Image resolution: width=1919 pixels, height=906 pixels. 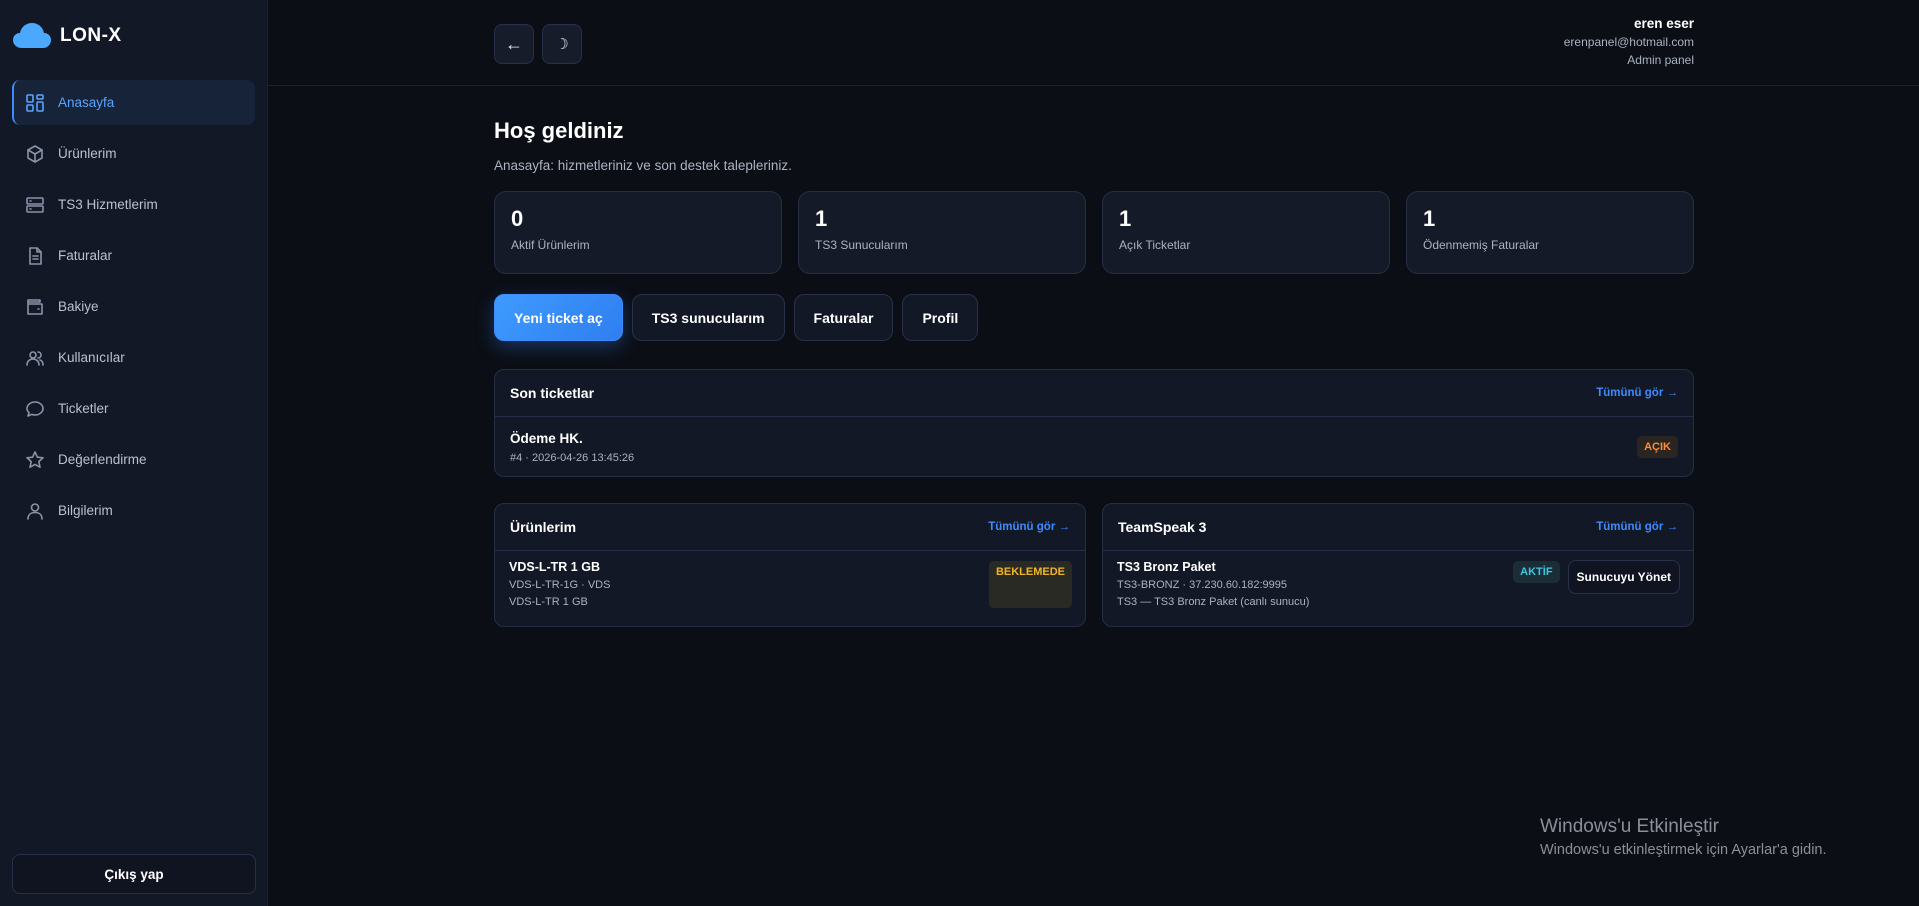 What do you see at coordinates (35, 409) in the screenshot?
I see `chat-icon` at bounding box center [35, 409].